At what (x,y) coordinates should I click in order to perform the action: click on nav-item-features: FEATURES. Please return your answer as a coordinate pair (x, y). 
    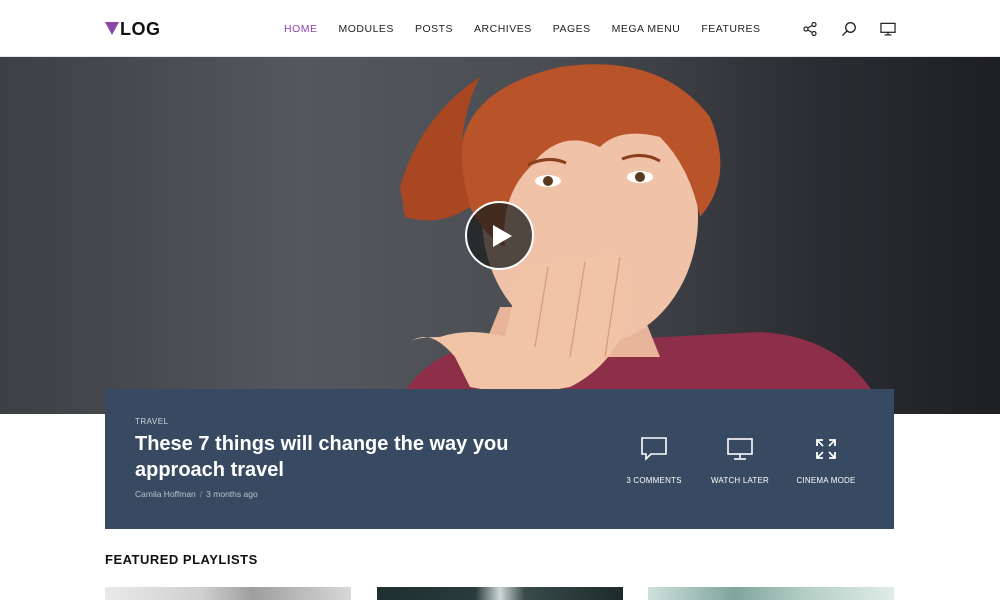
    Looking at the image, I should click on (730, 29).